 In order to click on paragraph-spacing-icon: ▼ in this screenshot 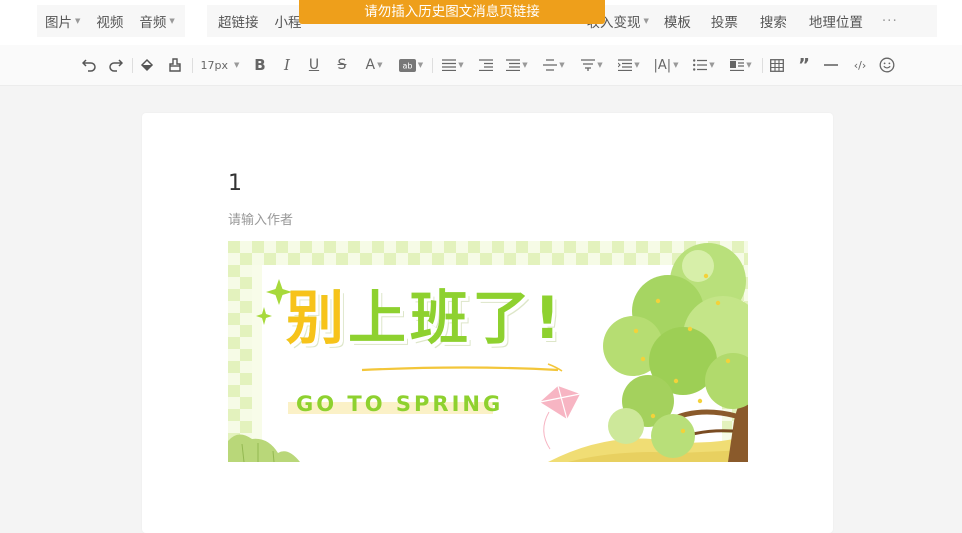, I will do `click(554, 65)`.